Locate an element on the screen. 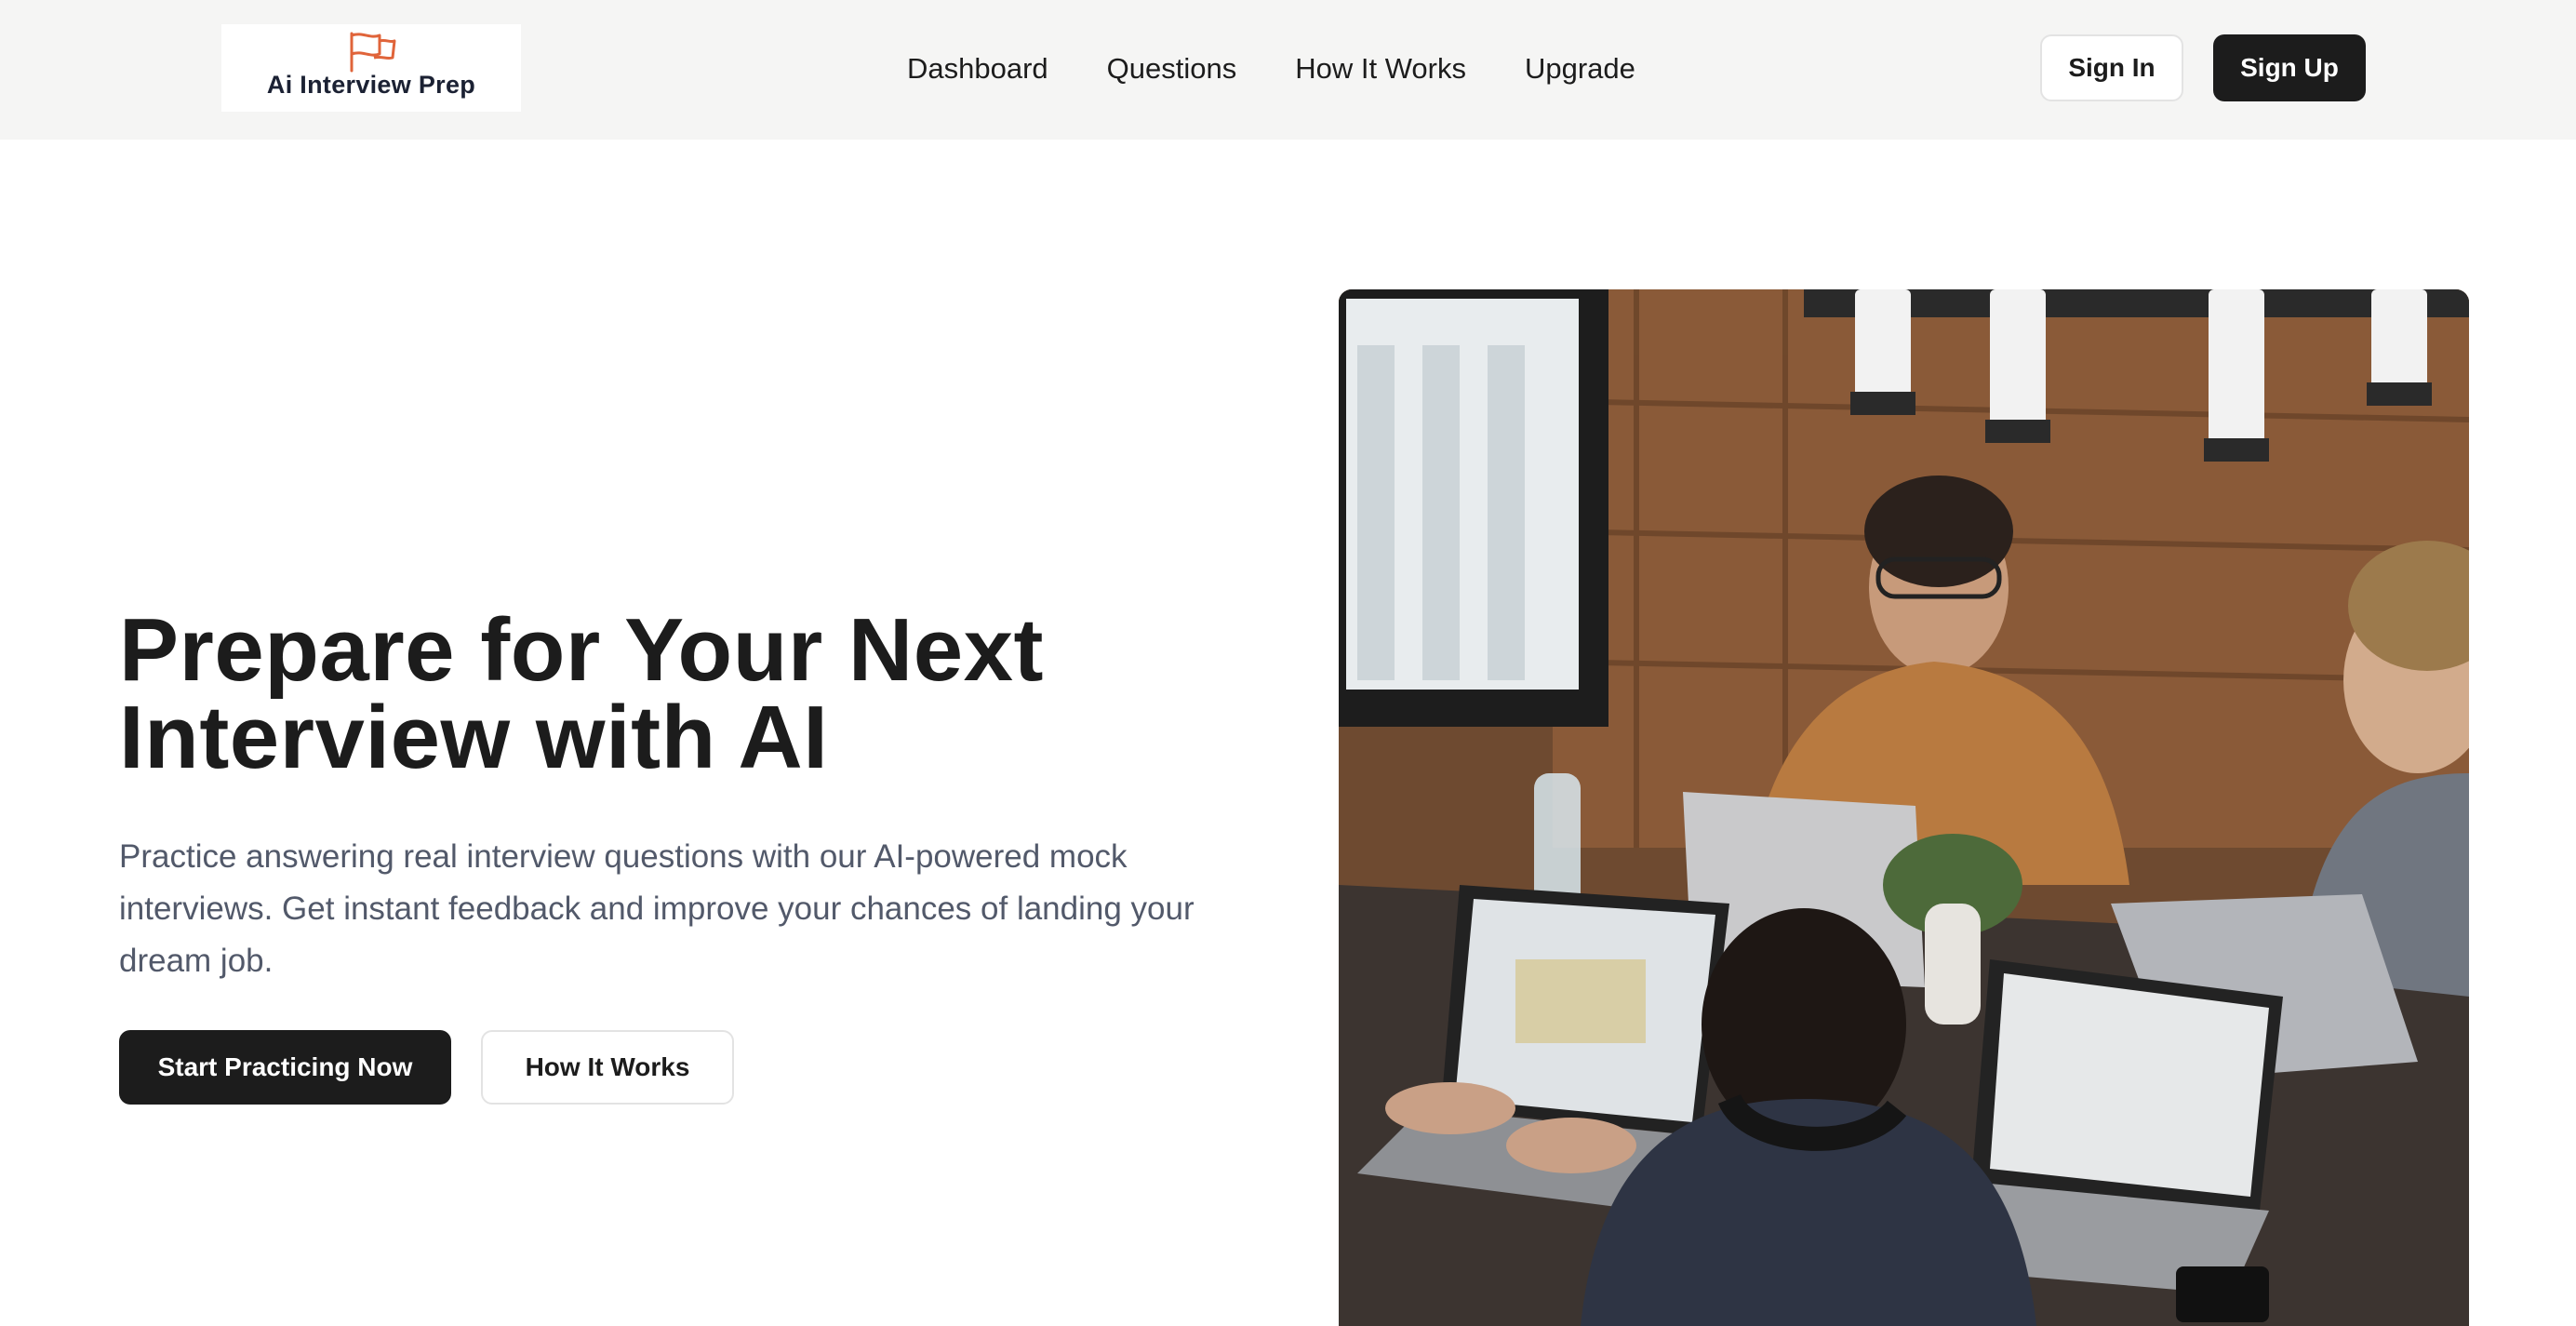 The width and height of the screenshot is (2576, 1326). nav-item-upgrade: Upgrade is located at coordinates (1580, 69).